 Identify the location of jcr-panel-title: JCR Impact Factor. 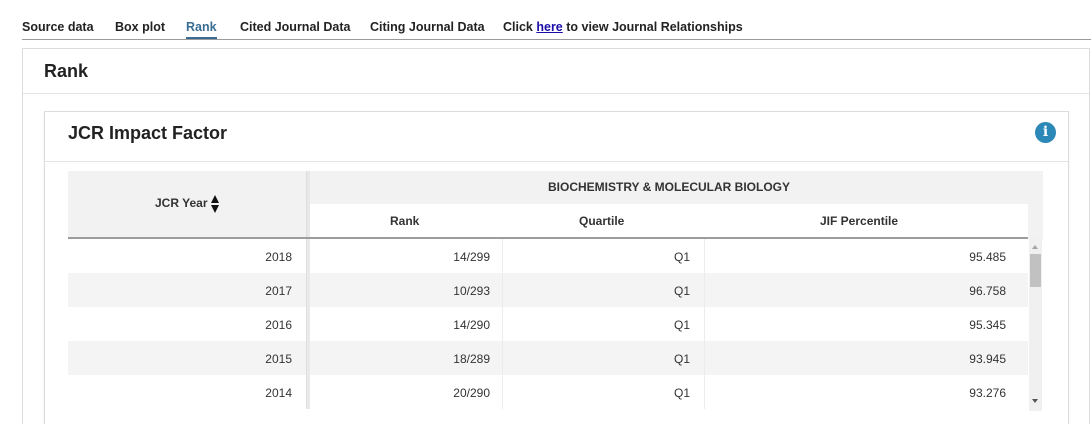
(148, 133).